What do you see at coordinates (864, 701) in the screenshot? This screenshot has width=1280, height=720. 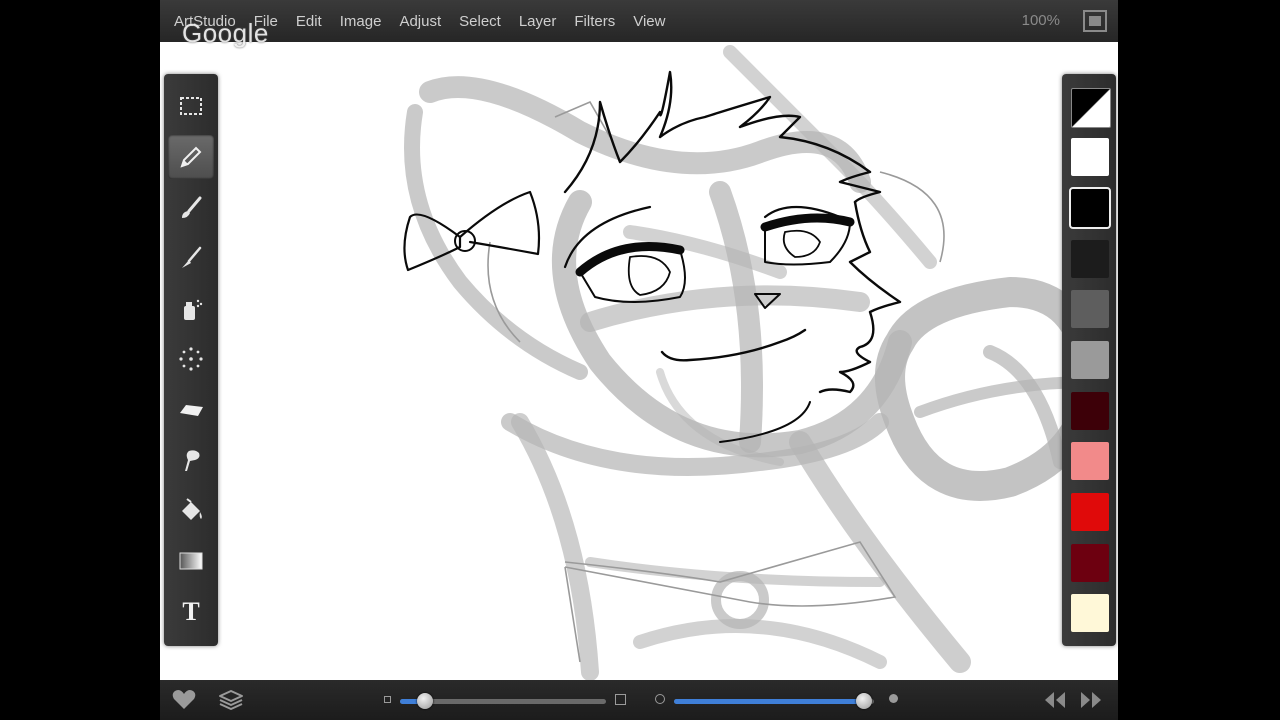 I see `opacity-knob` at bounding box center [864, 701].